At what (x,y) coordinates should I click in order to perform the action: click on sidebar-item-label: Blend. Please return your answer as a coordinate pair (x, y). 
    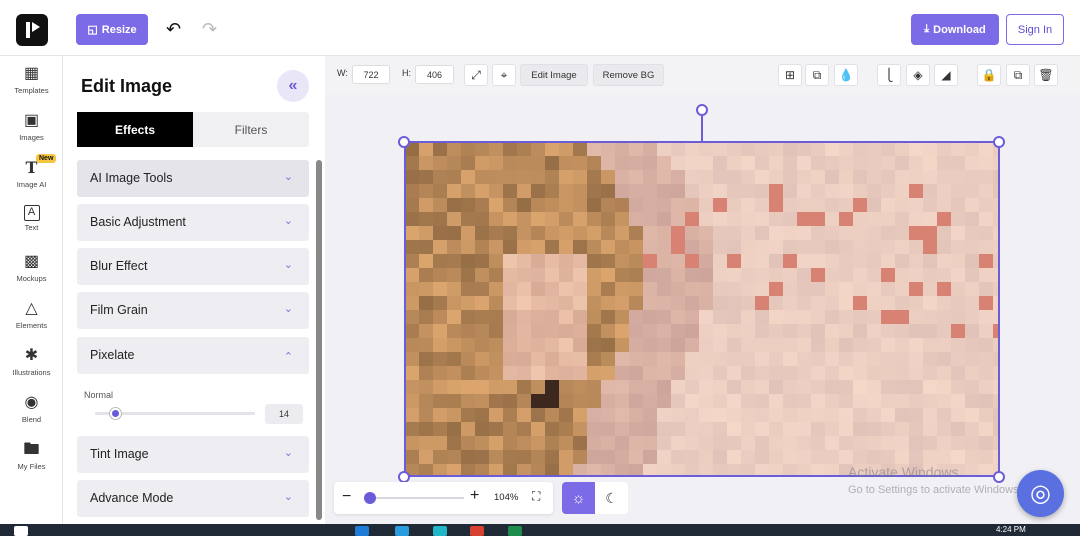
    Looking at the image, I should click on (31, 419).